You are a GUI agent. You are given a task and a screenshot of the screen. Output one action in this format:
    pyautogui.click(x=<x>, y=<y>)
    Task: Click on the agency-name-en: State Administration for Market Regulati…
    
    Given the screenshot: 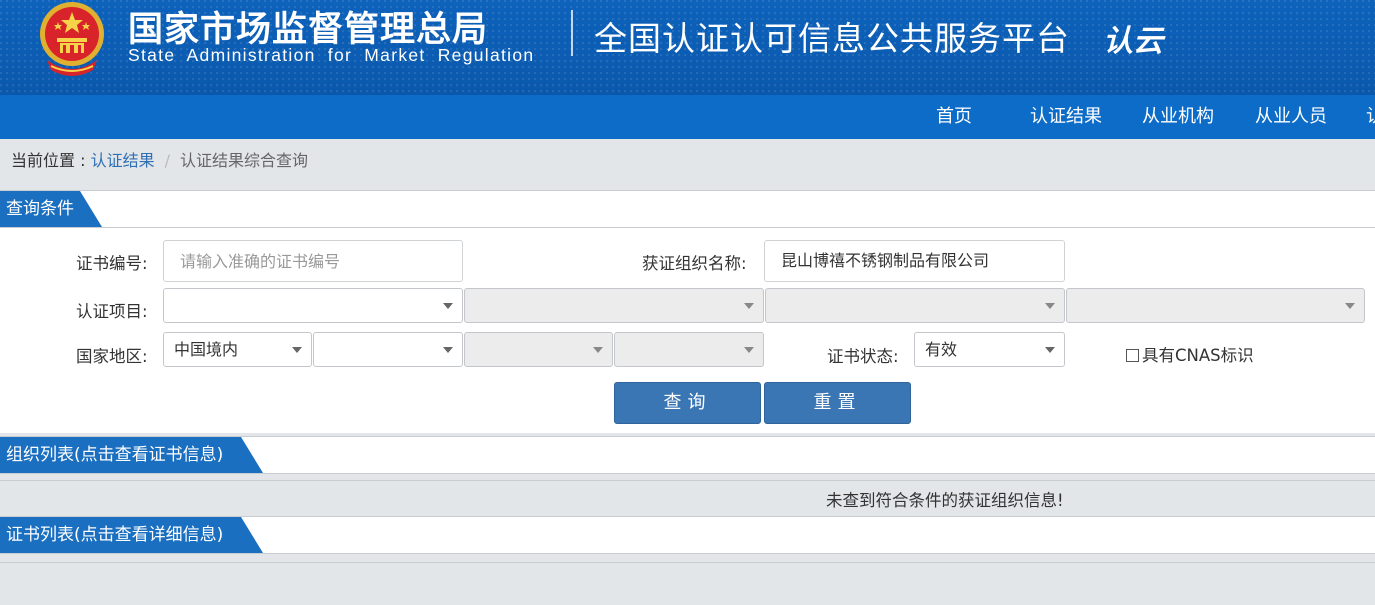 What is the action you would take?
    pyautogui.click(x=331, y=55)
    